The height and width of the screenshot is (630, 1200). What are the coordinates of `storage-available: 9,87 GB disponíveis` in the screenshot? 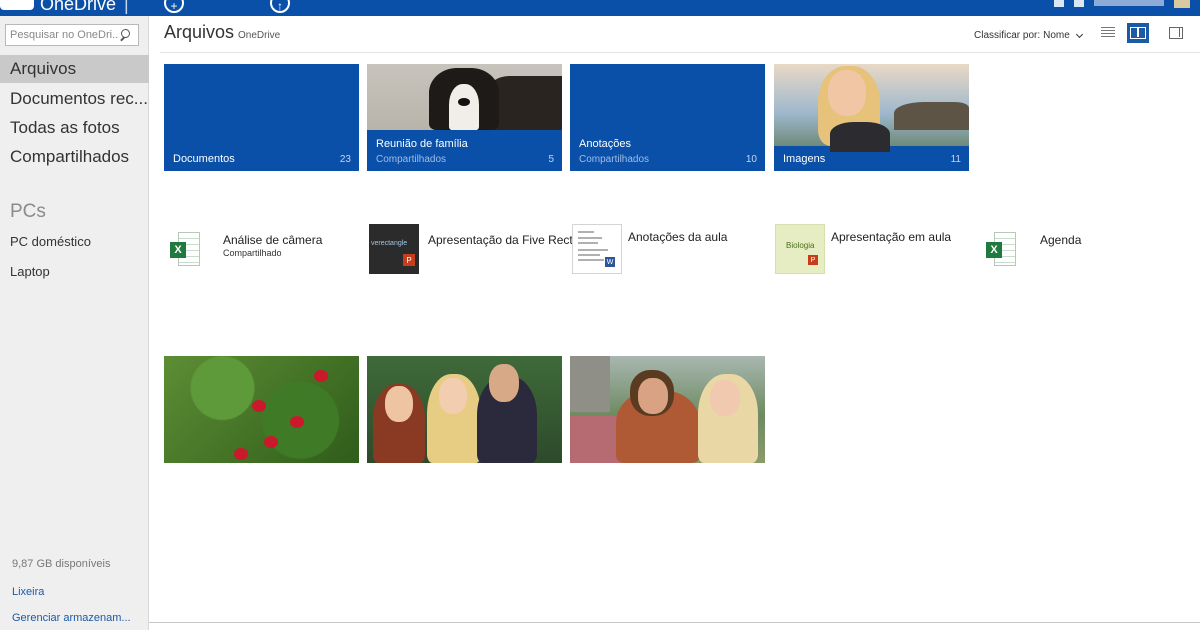 It's located at (61, 564).